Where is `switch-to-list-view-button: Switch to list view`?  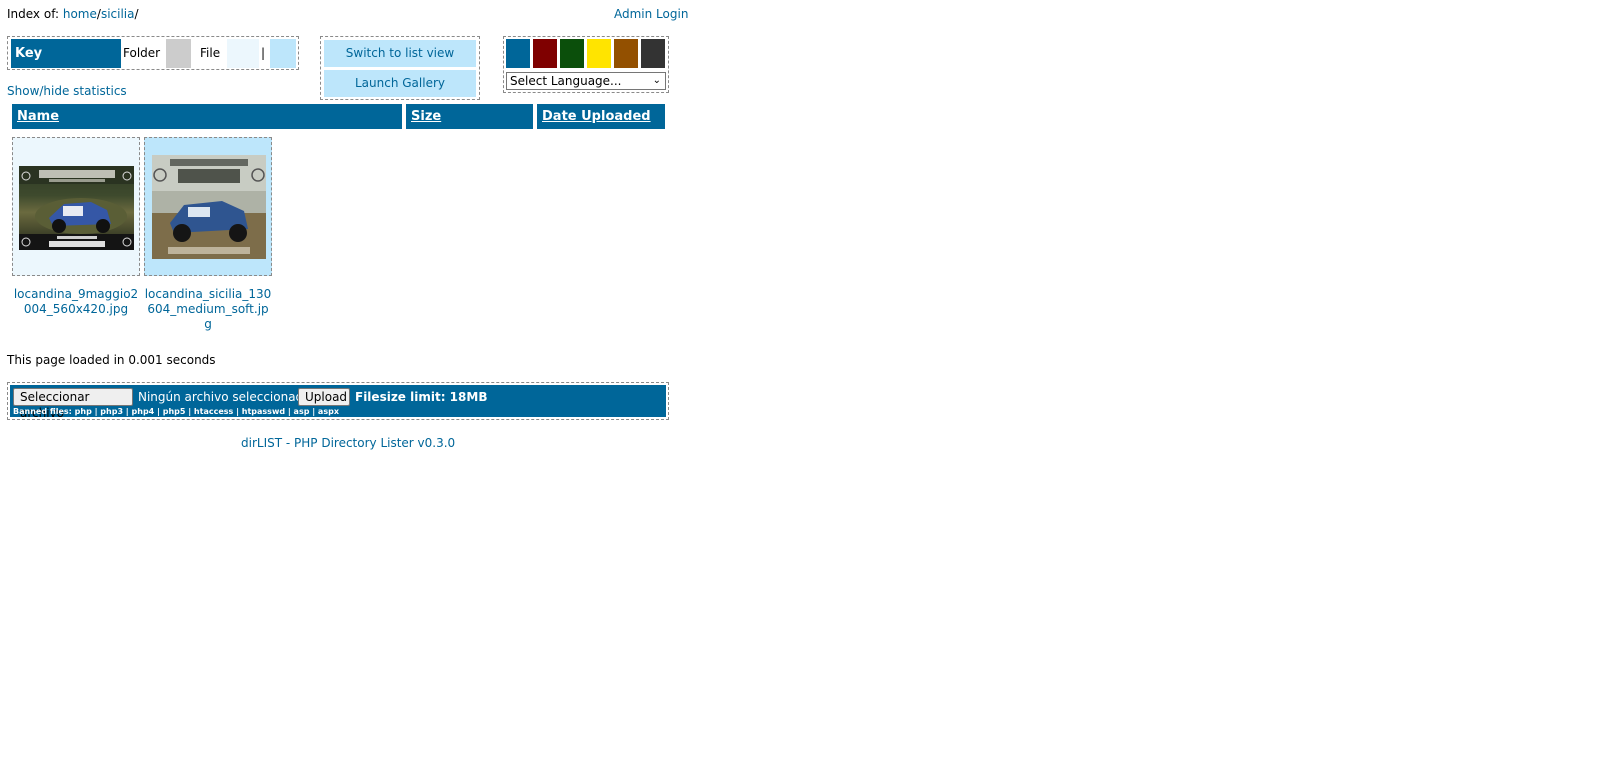 switch-to-list-view-button: Switch to list view is located at coordinates (400, 53).